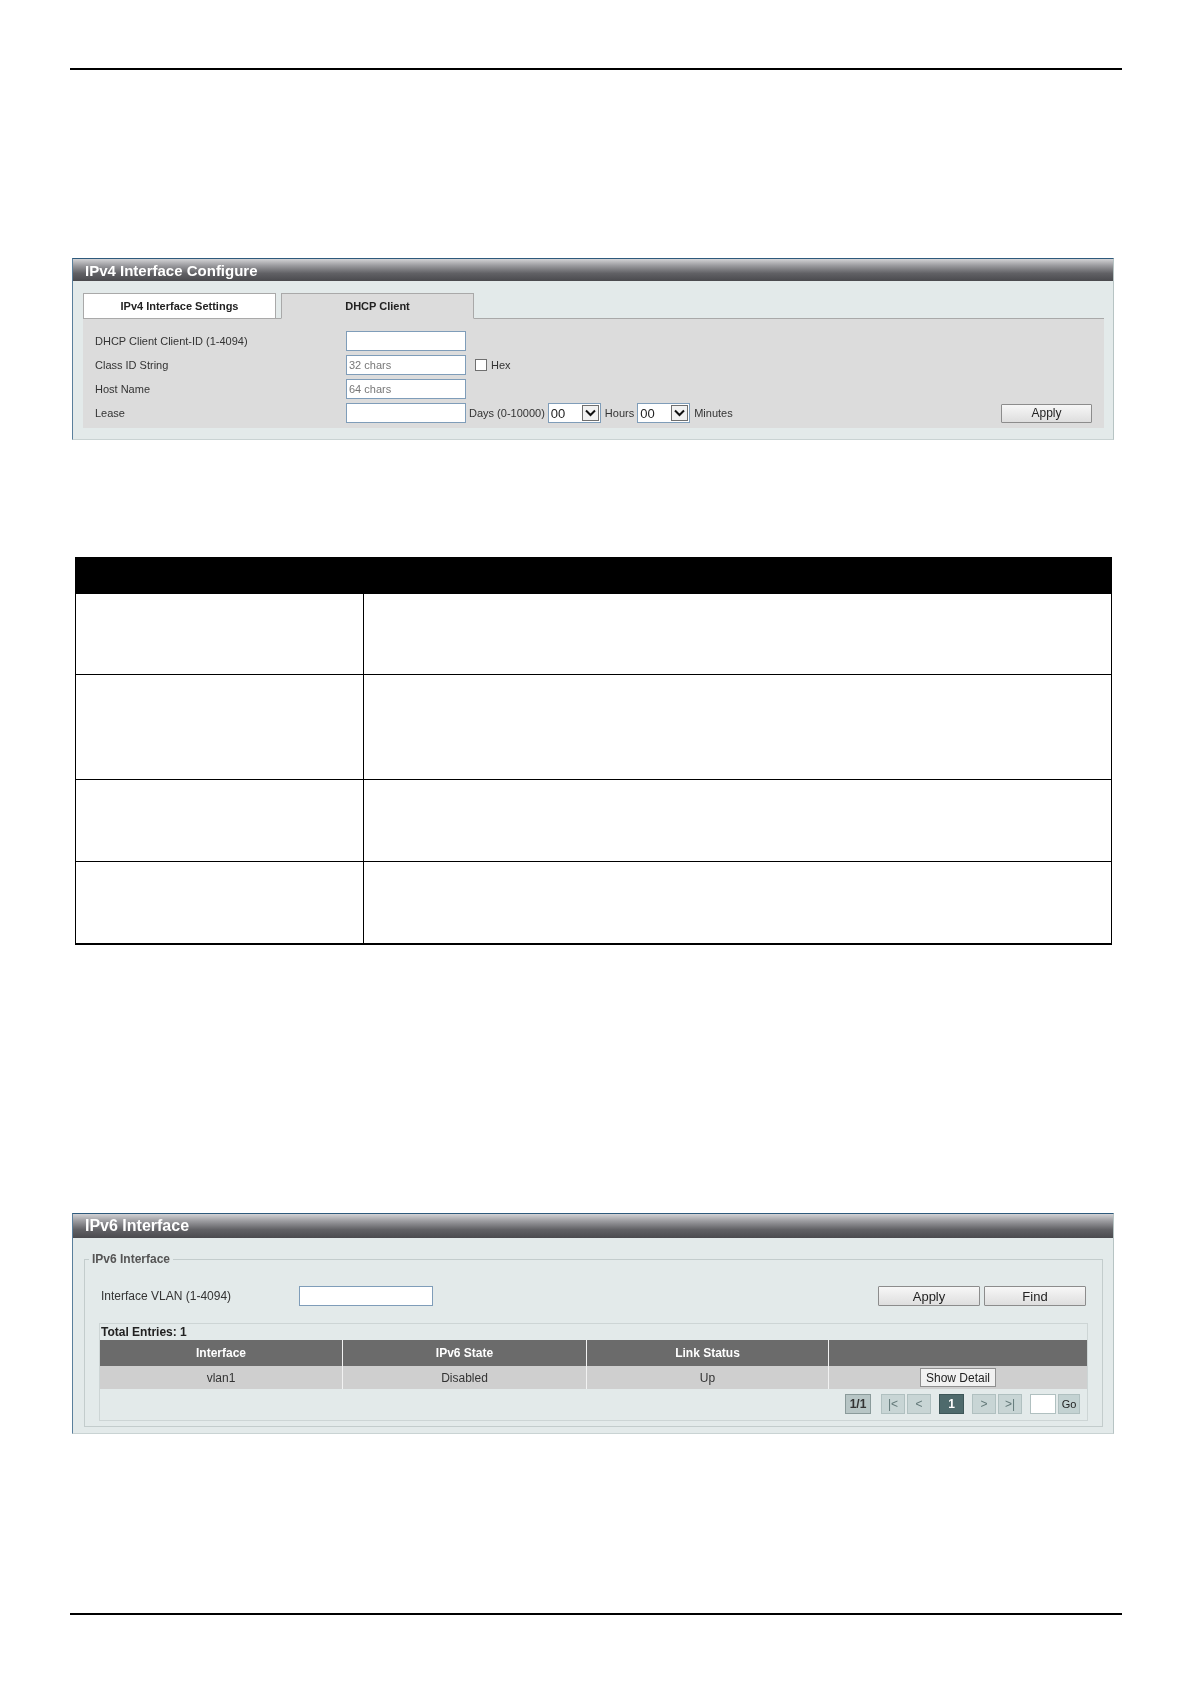  I want to click on input-field: 32 chars, so click(406, 365).